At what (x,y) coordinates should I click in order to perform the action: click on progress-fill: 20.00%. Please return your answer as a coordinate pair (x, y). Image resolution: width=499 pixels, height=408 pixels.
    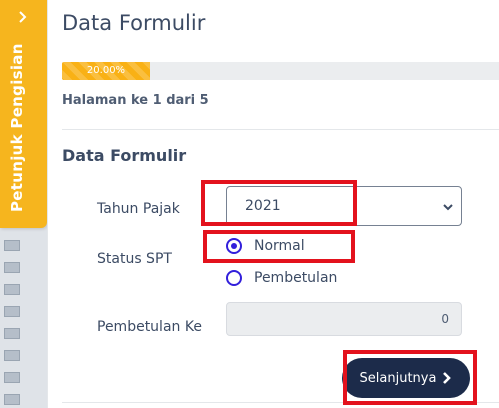
    Looking at the image, I should click on (106, 71).